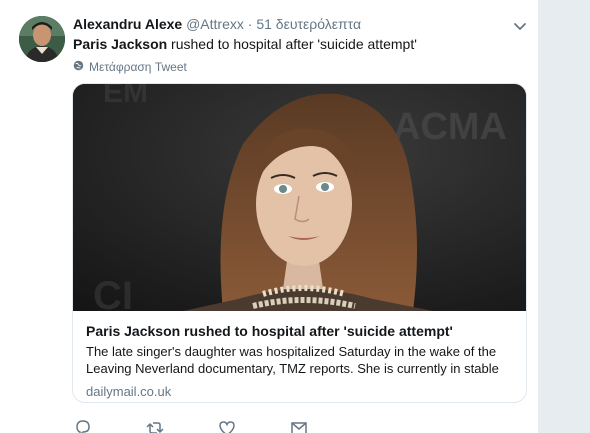  I want to click on svg-text: EM, so click(125, 96).